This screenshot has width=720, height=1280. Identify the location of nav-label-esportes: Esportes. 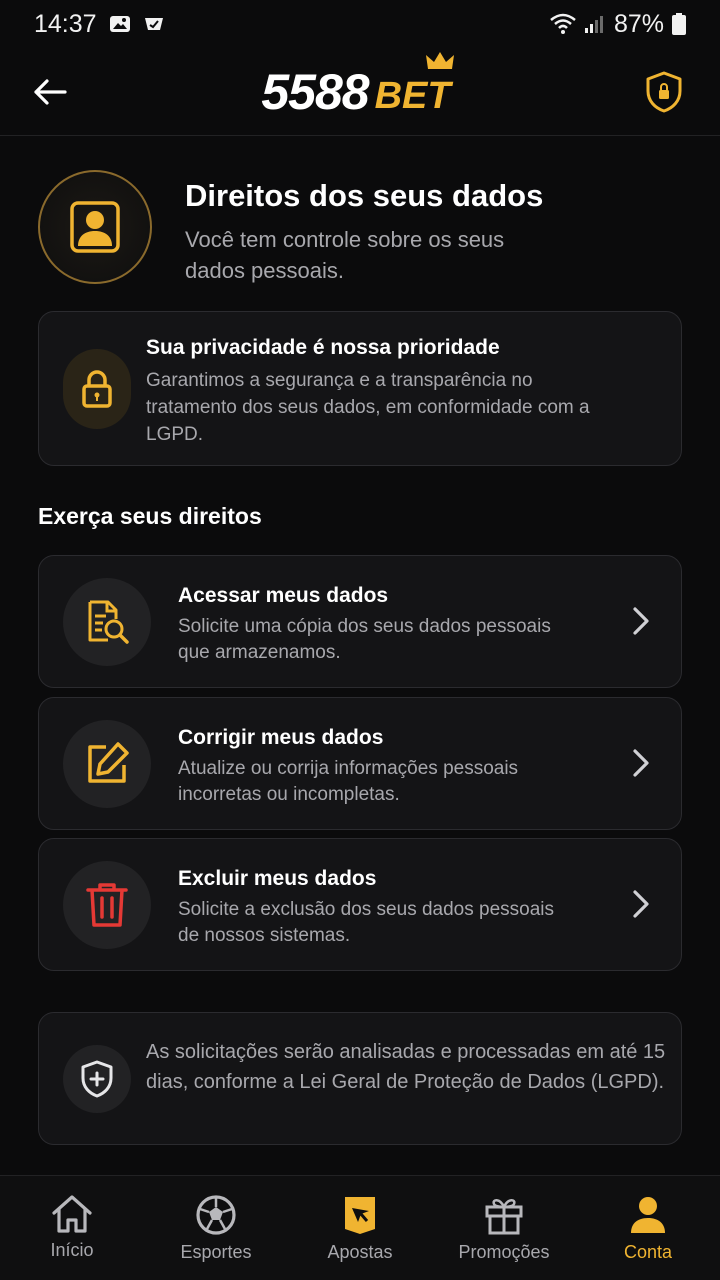
(216, 1252).